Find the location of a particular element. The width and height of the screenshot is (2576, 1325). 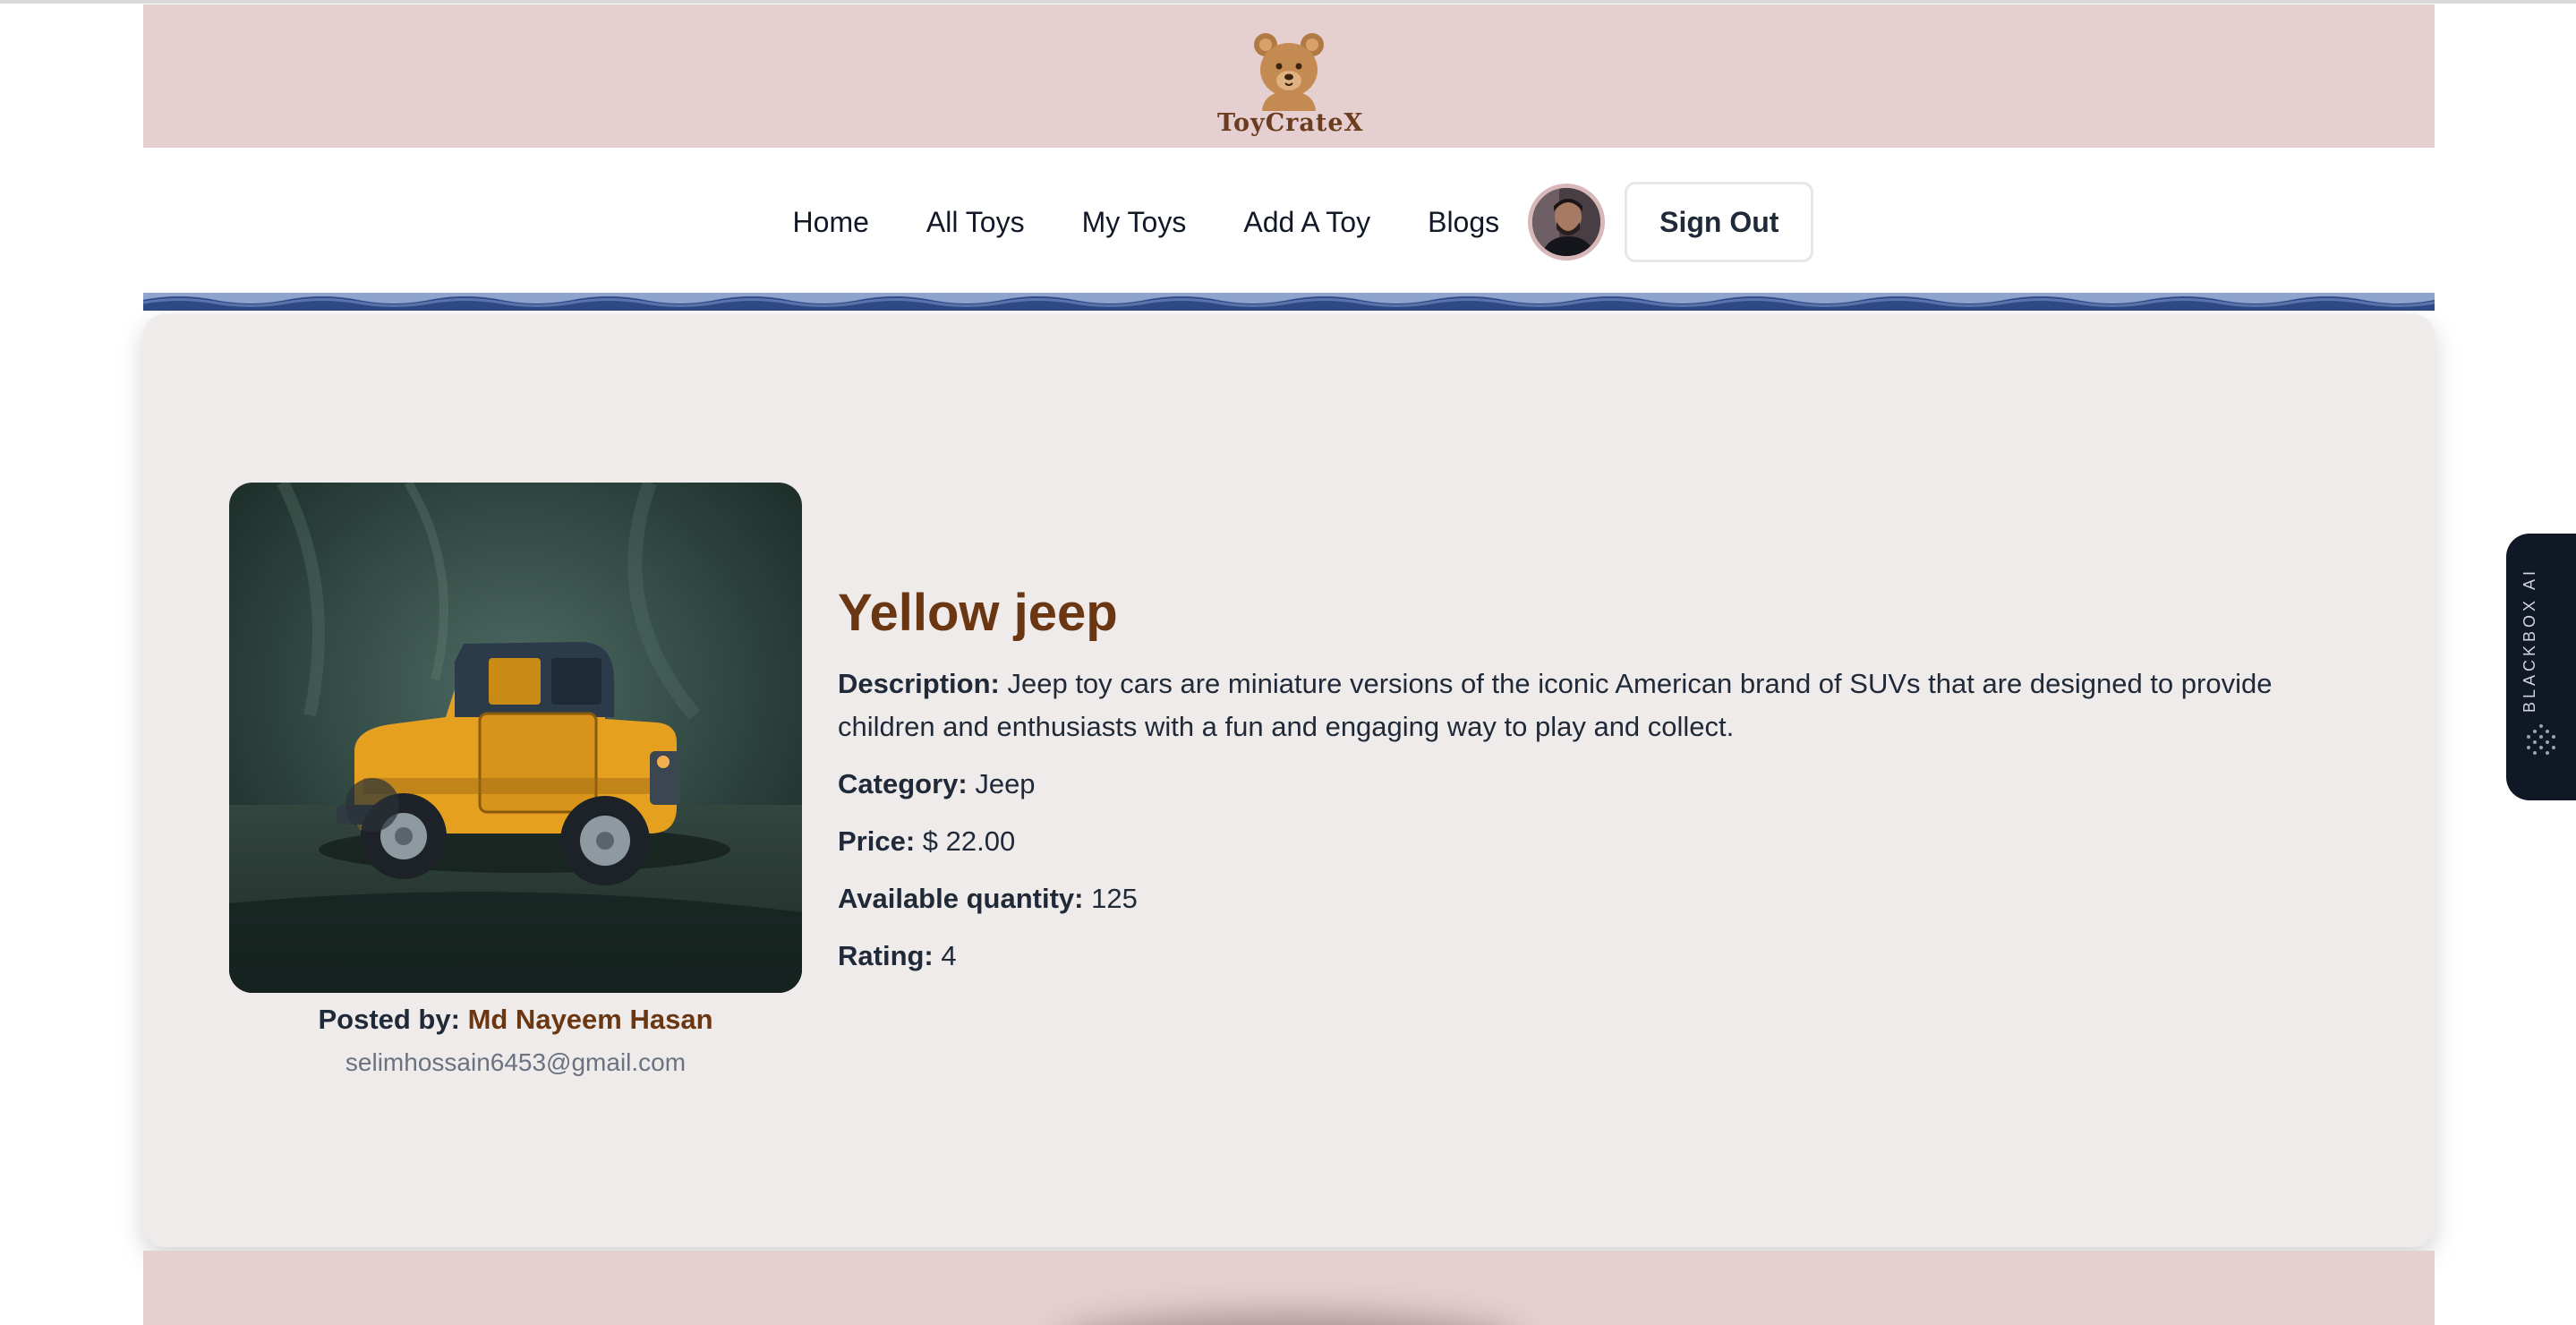

category-label: Category: is located at coordinates (903, 783).